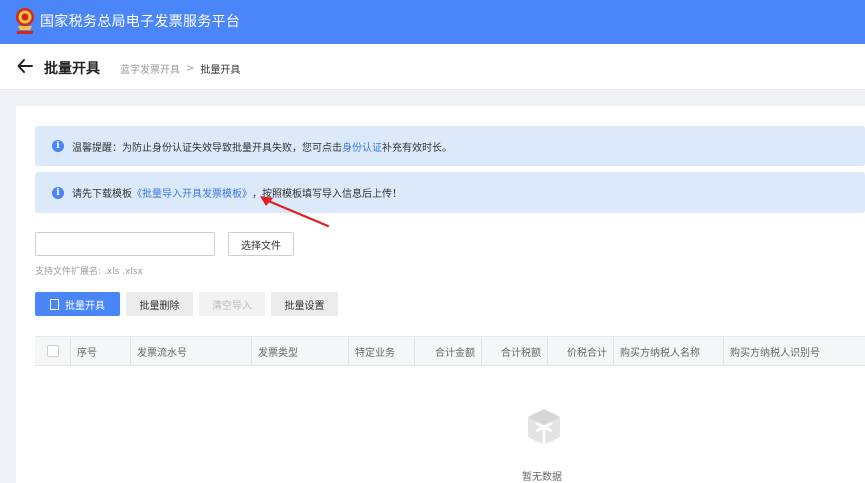  I want to click on reminder-suffix: 补充有效时长。, so click(417, 148).